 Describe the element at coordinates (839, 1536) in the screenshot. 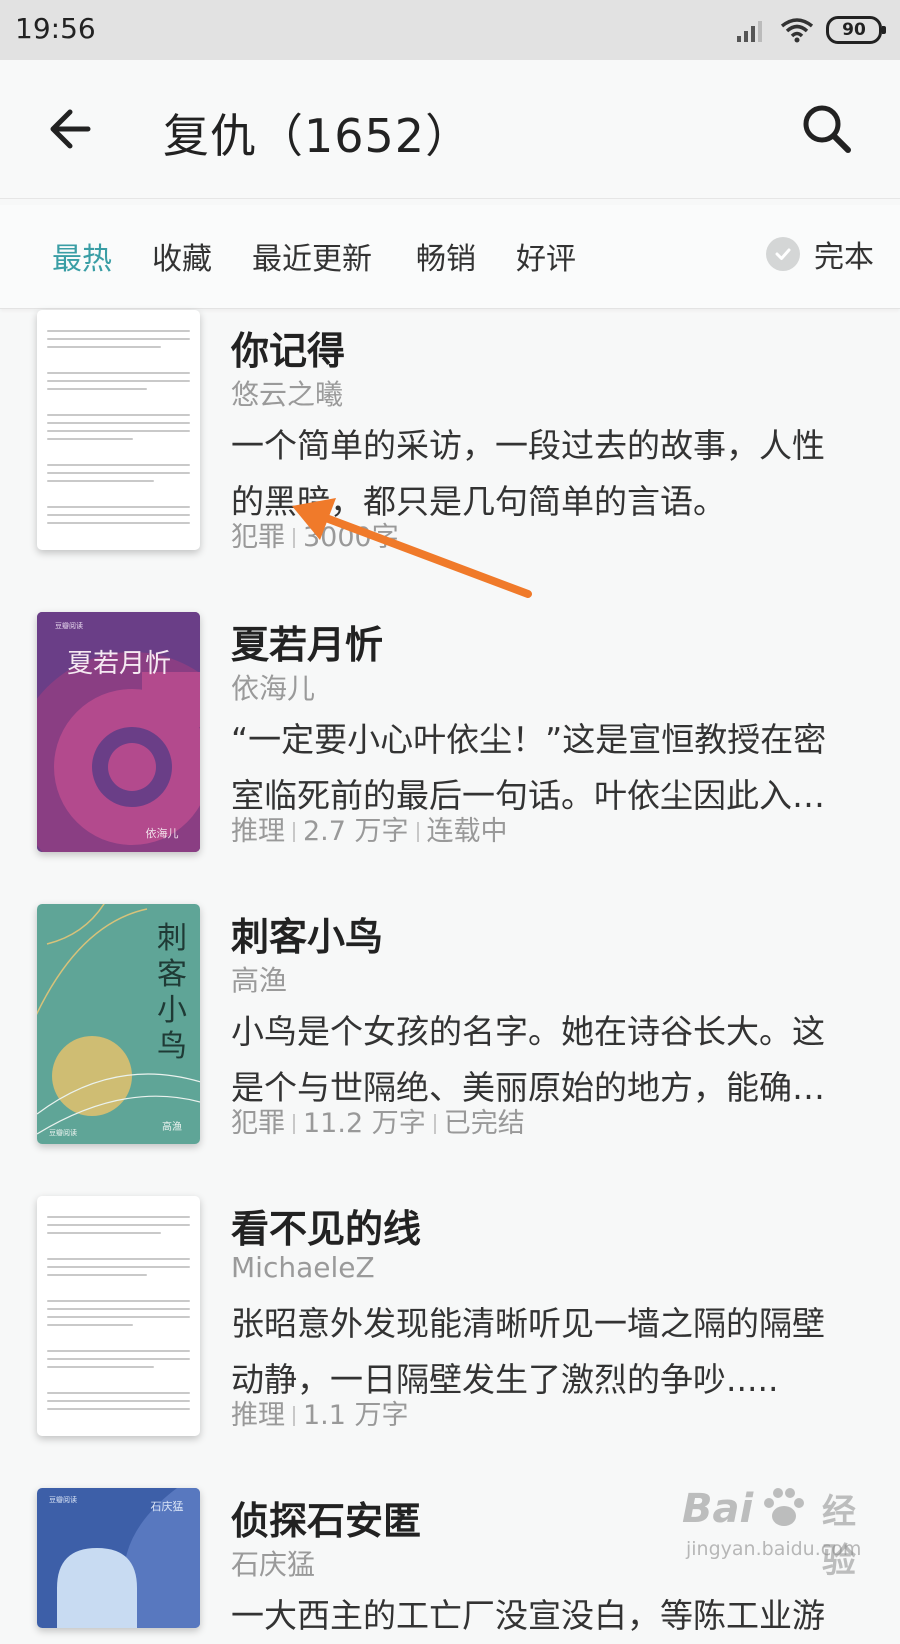

I see `watermark-brand-suffix: 经验` at that location.